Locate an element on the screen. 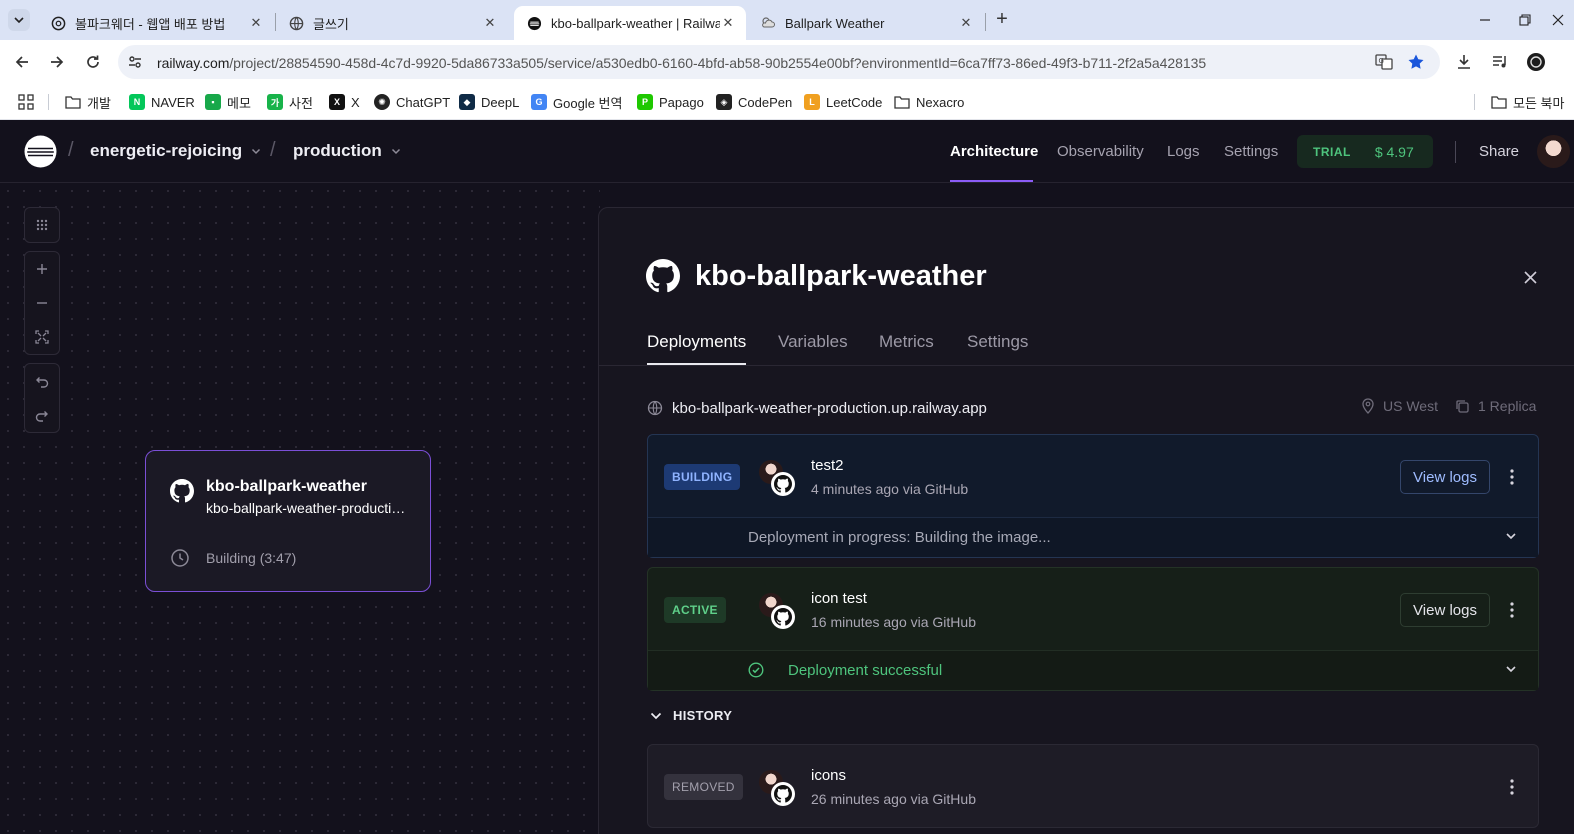  bookmark-dictionary: 가 사전 is located at coordinates (290, 102).